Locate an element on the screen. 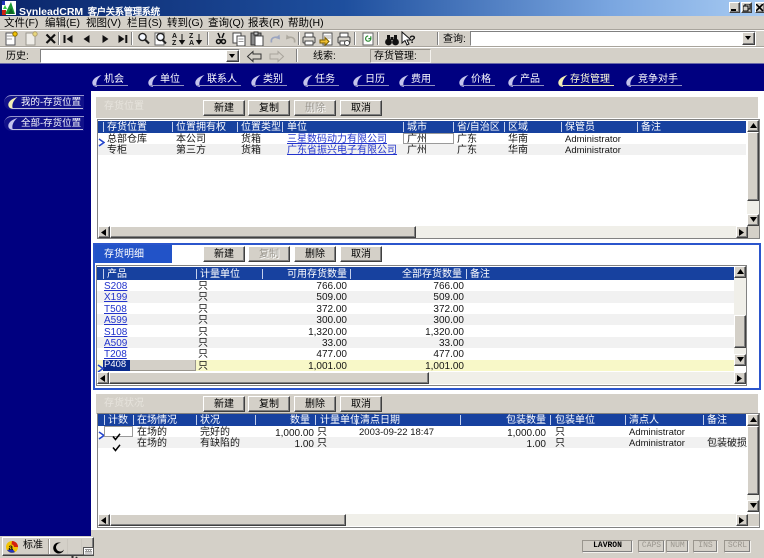  svg-text: A is located at coordinates (174, 36).